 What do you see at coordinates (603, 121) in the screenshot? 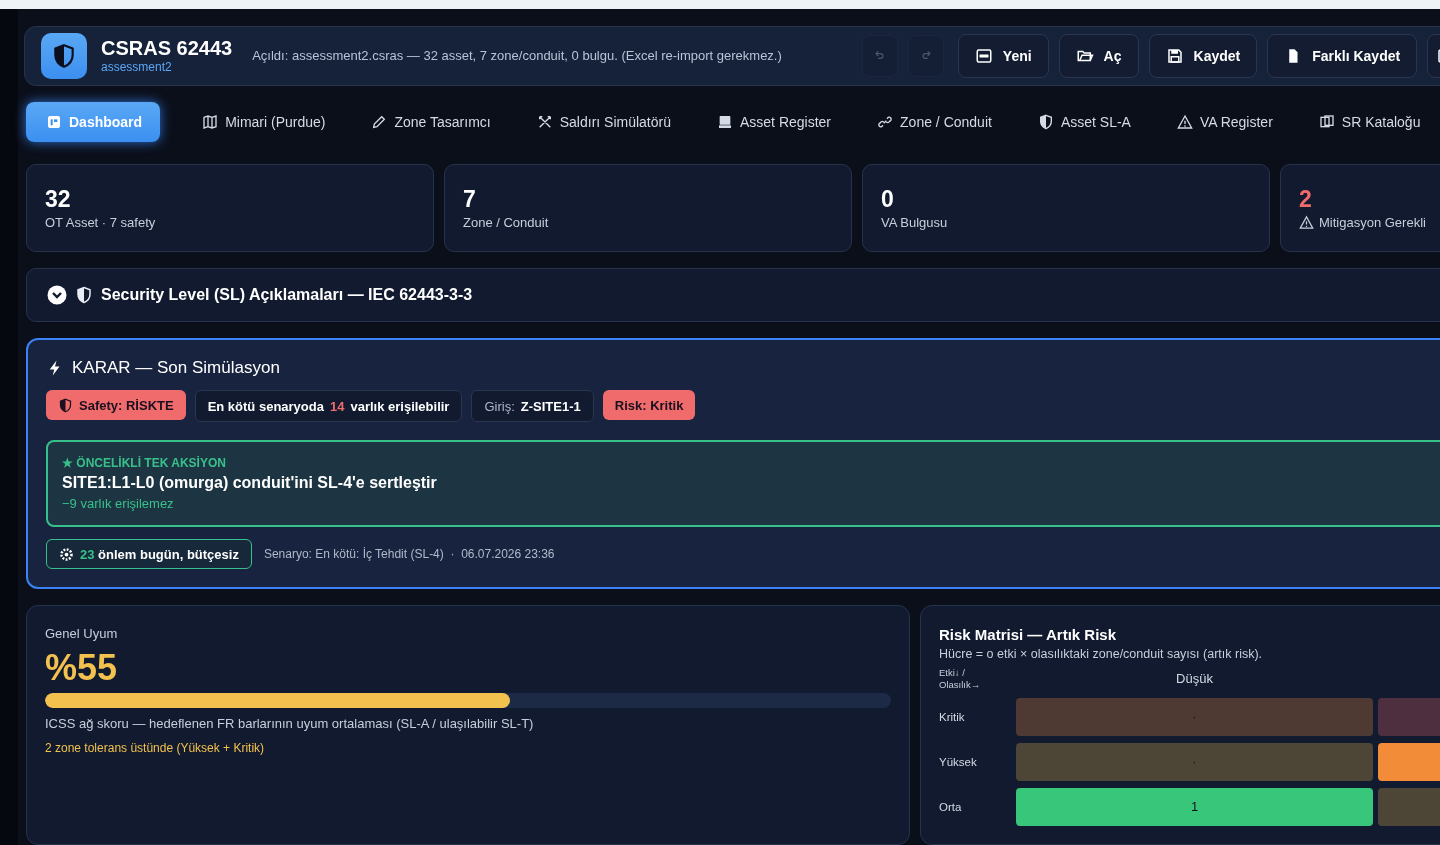
I see `nav-tab: Saldırı Simülatörü` at bounding box center [603, 121].